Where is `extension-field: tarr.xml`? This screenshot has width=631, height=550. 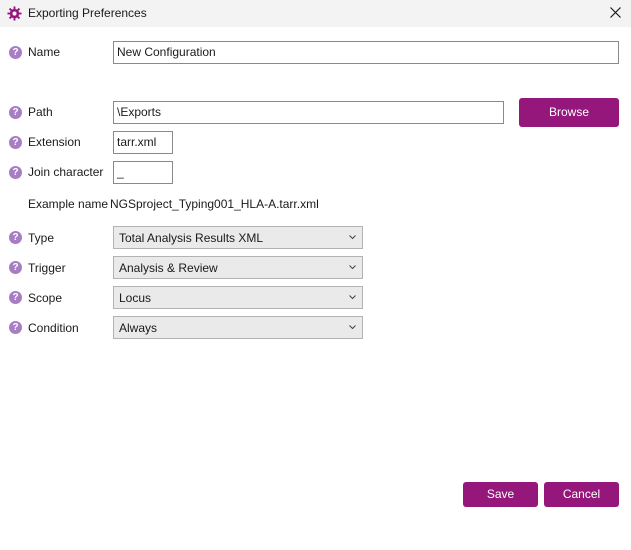
extension-field: tarr.xml is located at coordinates (143, 142).